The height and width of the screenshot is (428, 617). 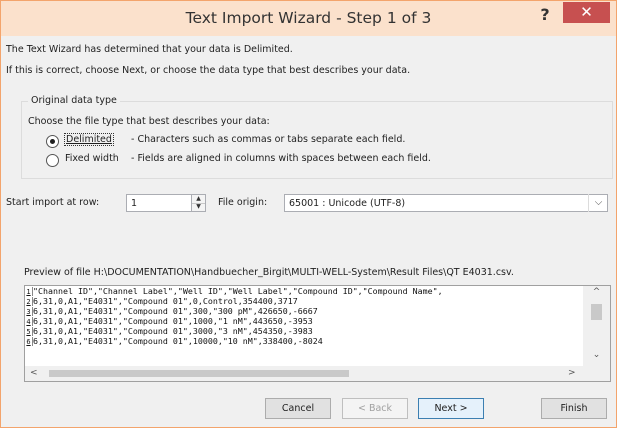 What do you see at coordinates (298, 408) in the screenshot?
I see `cancel-button: Cancel` at bounding box center [298, 408].